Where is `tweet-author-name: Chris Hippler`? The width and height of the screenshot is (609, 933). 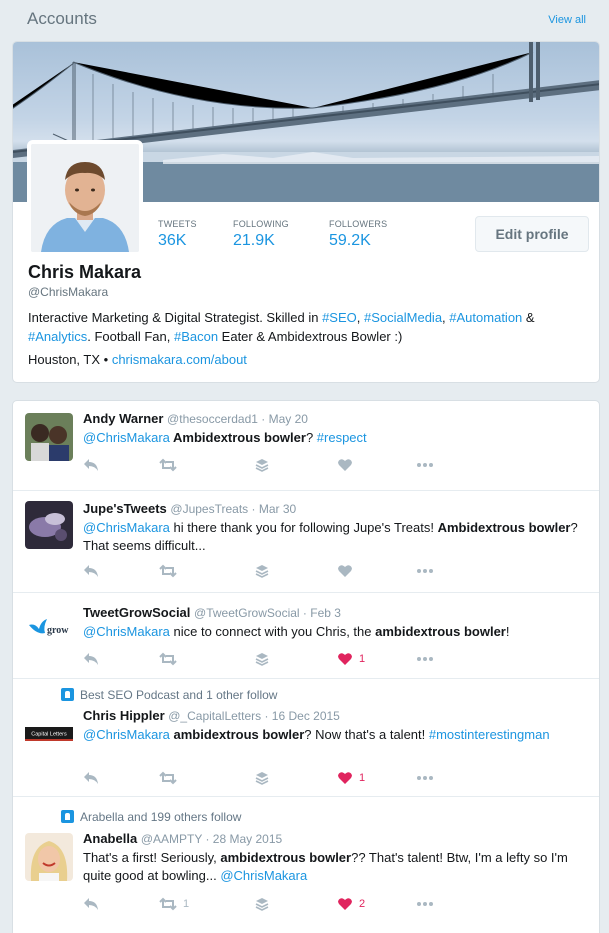
tweet-author-name: Chris Hippler is located at coordinates (124, 715).